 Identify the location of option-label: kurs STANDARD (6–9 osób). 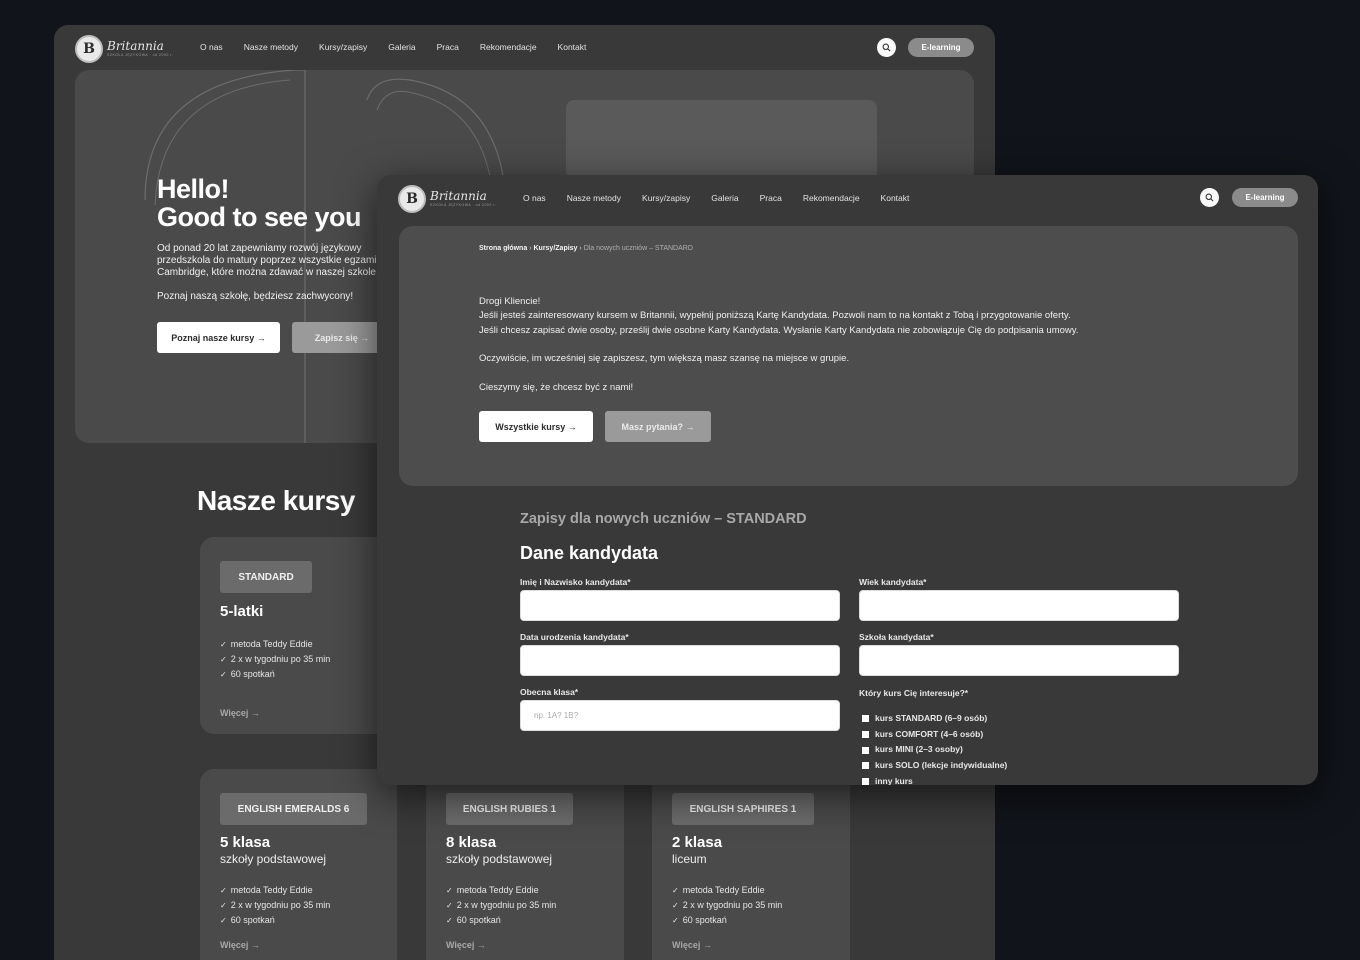
(931, 718).